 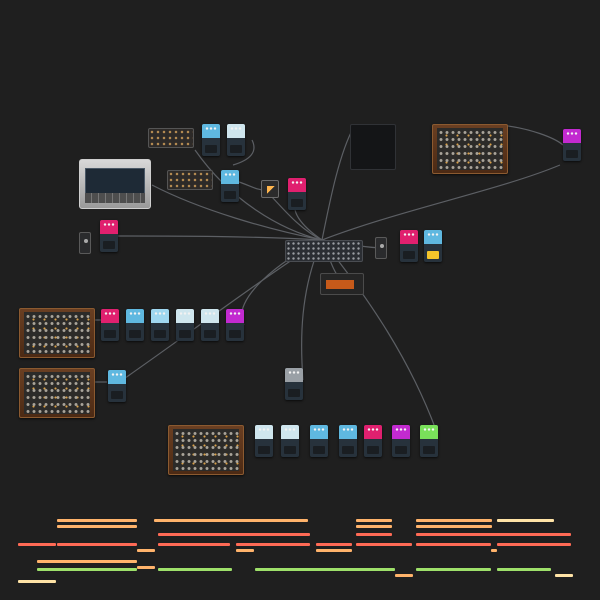 I want to click on modular-synth-top-right, so click(x=470, y=149).